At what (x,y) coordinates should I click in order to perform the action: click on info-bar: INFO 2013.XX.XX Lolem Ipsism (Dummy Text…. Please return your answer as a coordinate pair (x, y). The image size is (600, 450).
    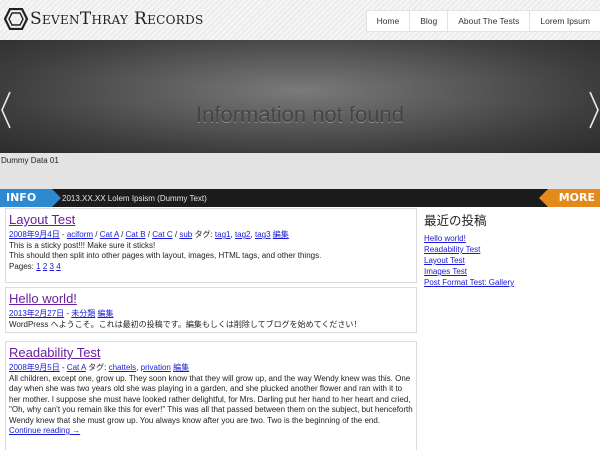
    Looking at the image, I should click on (300, 198).